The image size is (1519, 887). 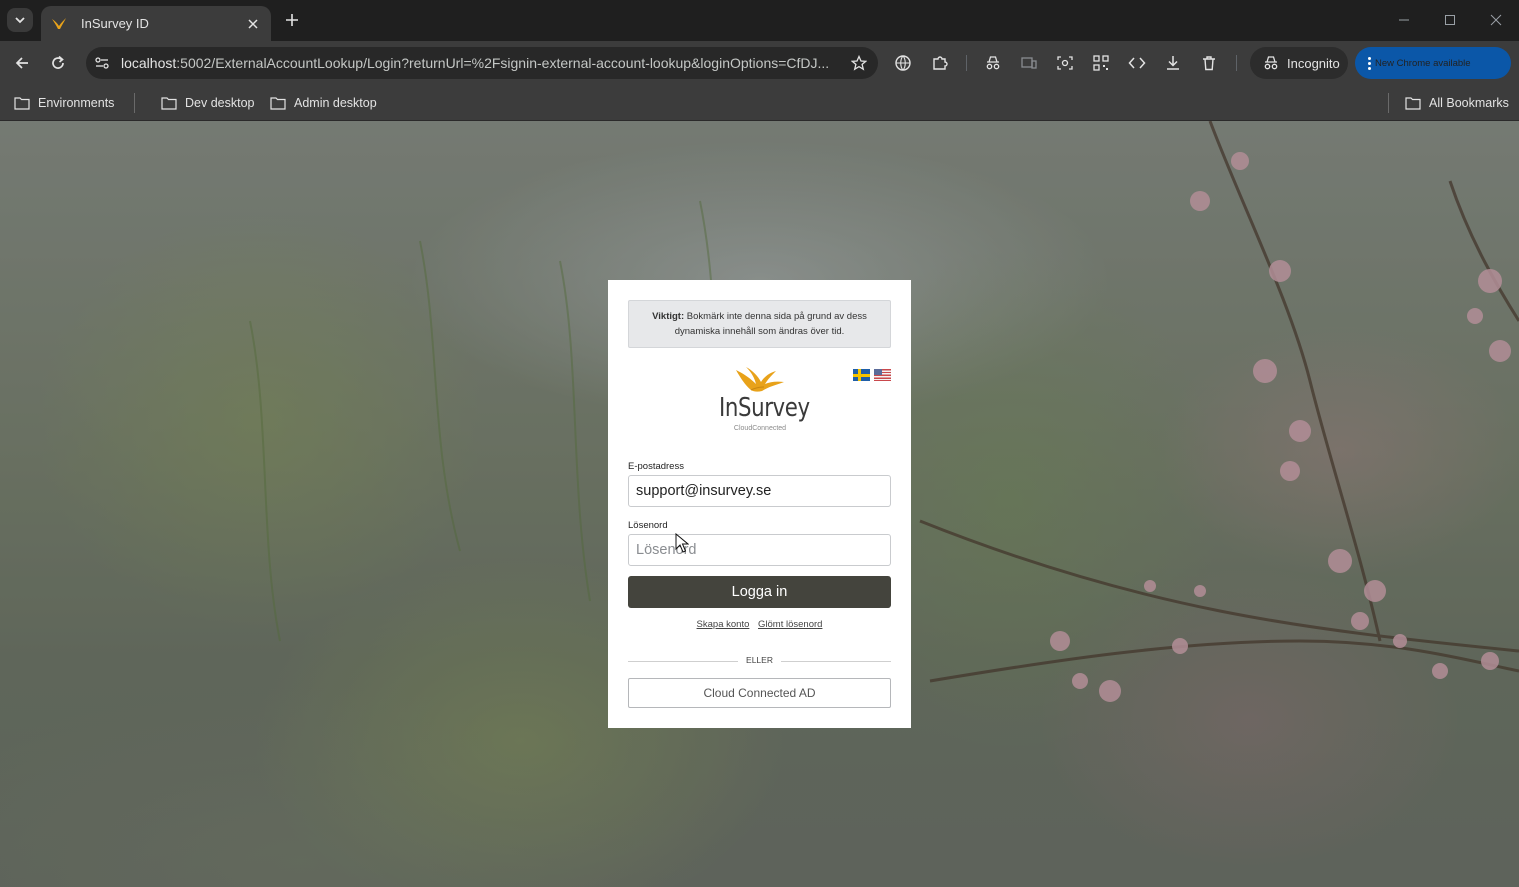 What do you see at coordinates (903, 63) in the screenshot?
I see `translate-globe-icon` at bounding box center [903, 63].